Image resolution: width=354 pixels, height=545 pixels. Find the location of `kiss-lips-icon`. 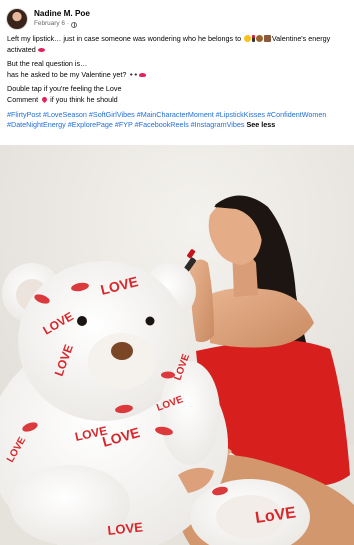

kiss-lips-icon is located at coordinates (42, 49).